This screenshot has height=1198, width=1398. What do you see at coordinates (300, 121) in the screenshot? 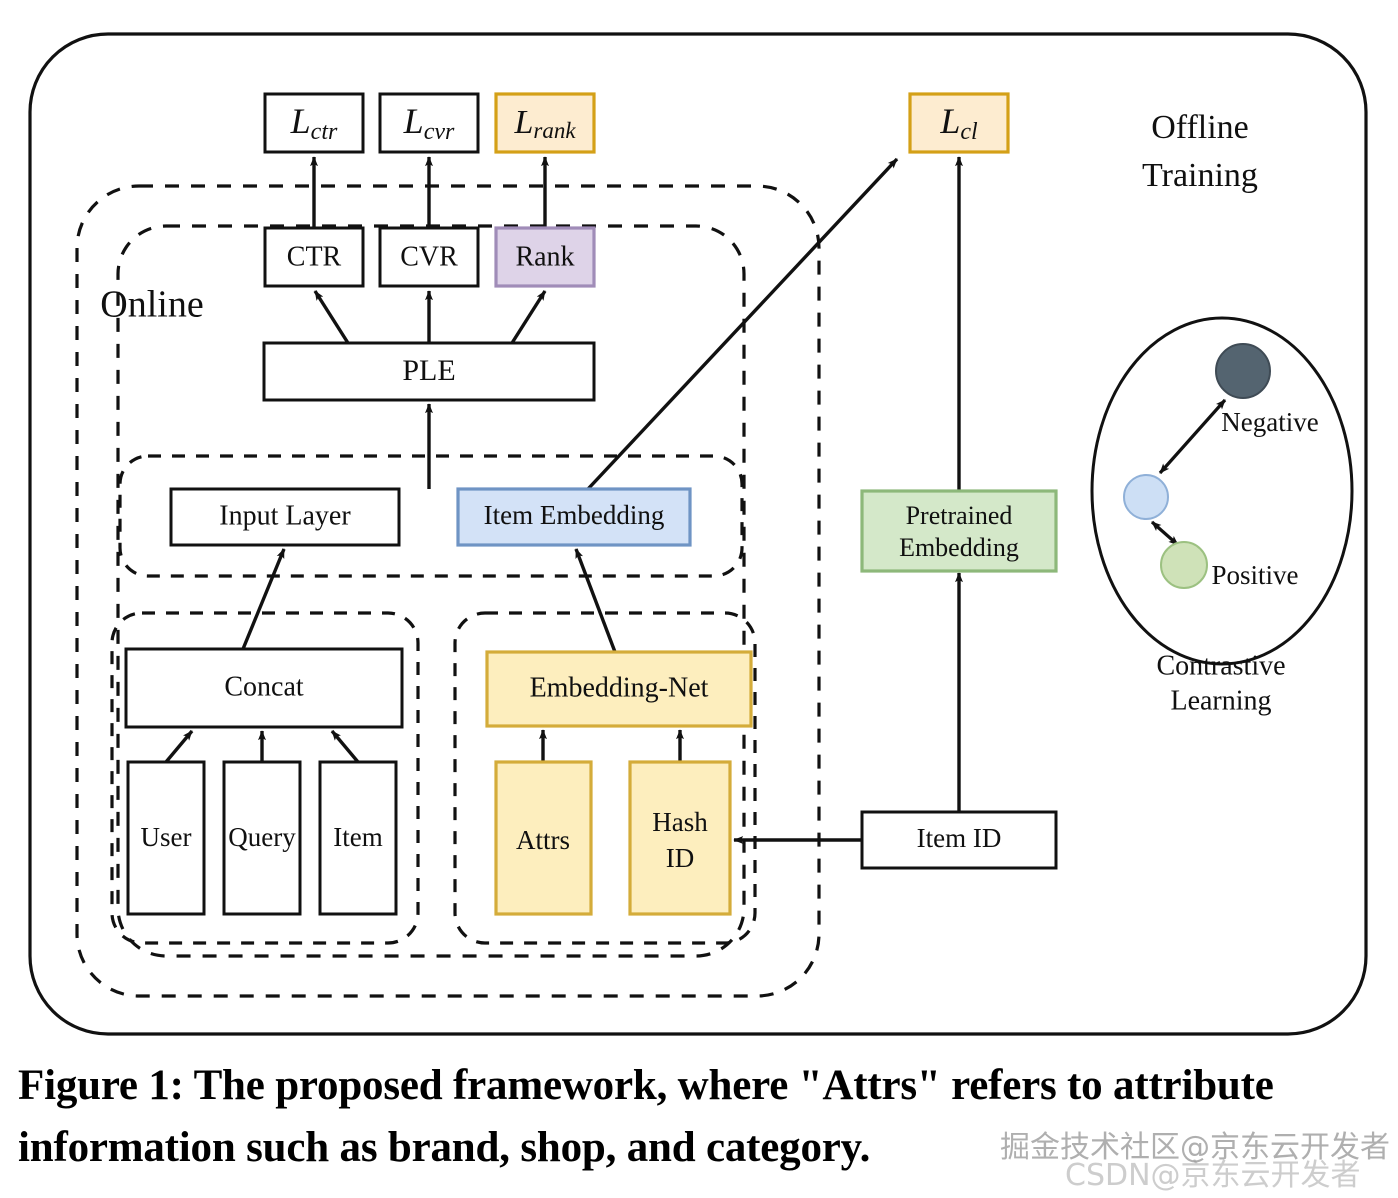
I see `loss-ctr-symbol: L` at bounding box center [300, 121].